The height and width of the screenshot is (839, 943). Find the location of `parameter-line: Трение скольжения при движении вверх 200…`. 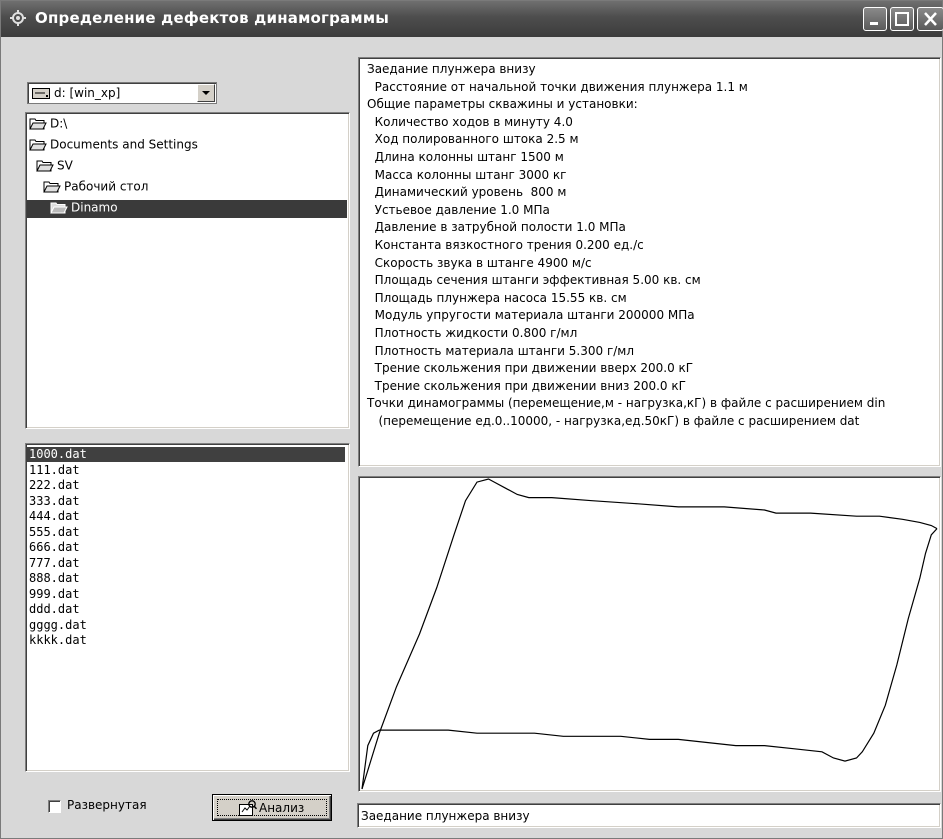

parameter-line: Трение скольжения при движении вверх 200… is located at coordinates (530, 368).